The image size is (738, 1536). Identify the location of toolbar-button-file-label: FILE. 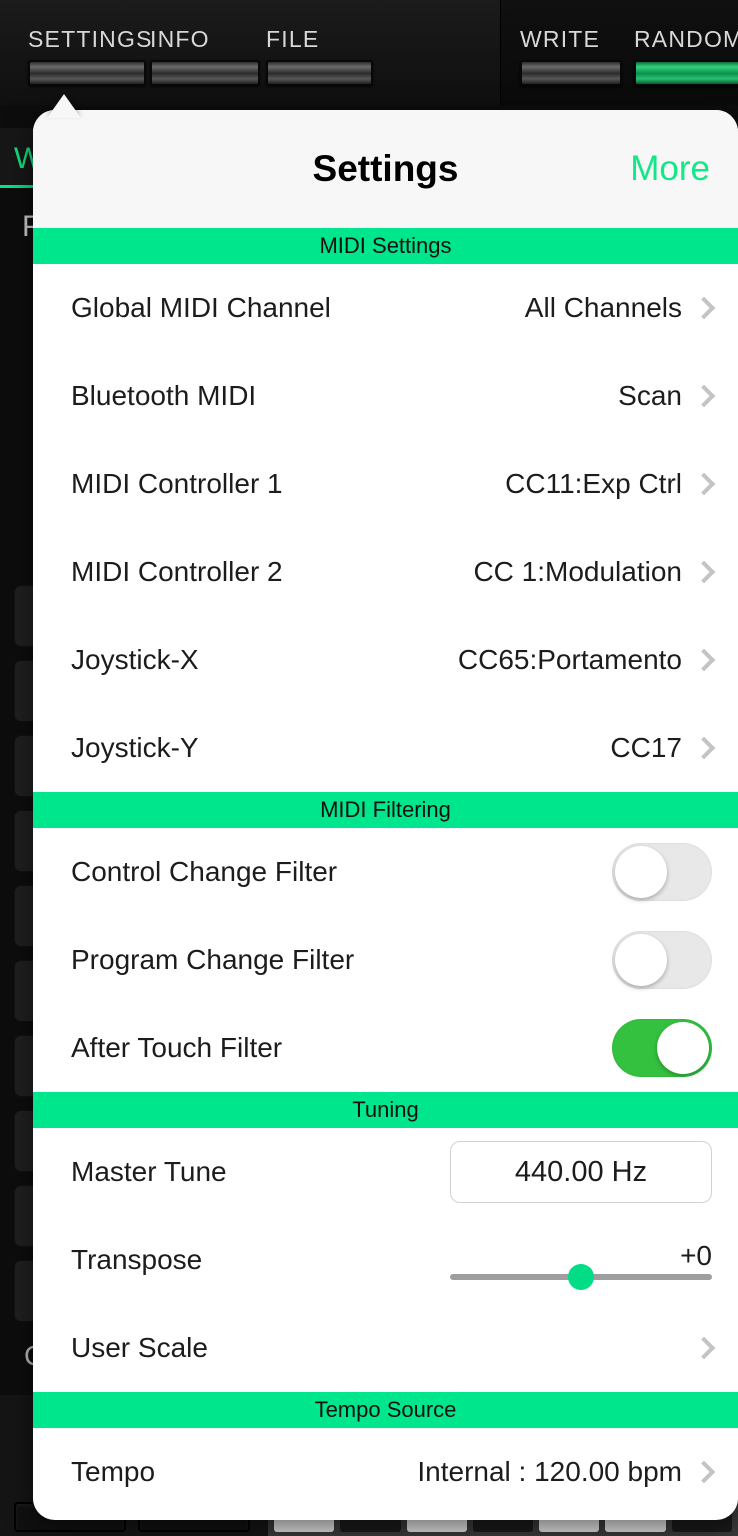
(293, 39).